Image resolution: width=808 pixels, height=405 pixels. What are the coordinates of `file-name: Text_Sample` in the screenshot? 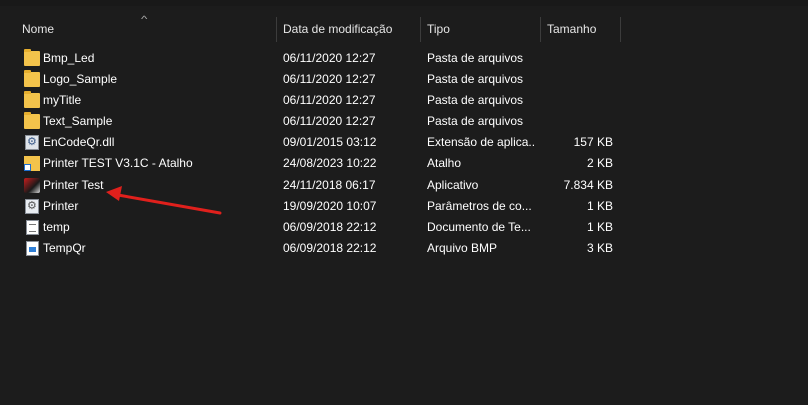 It's located at (78, 121).